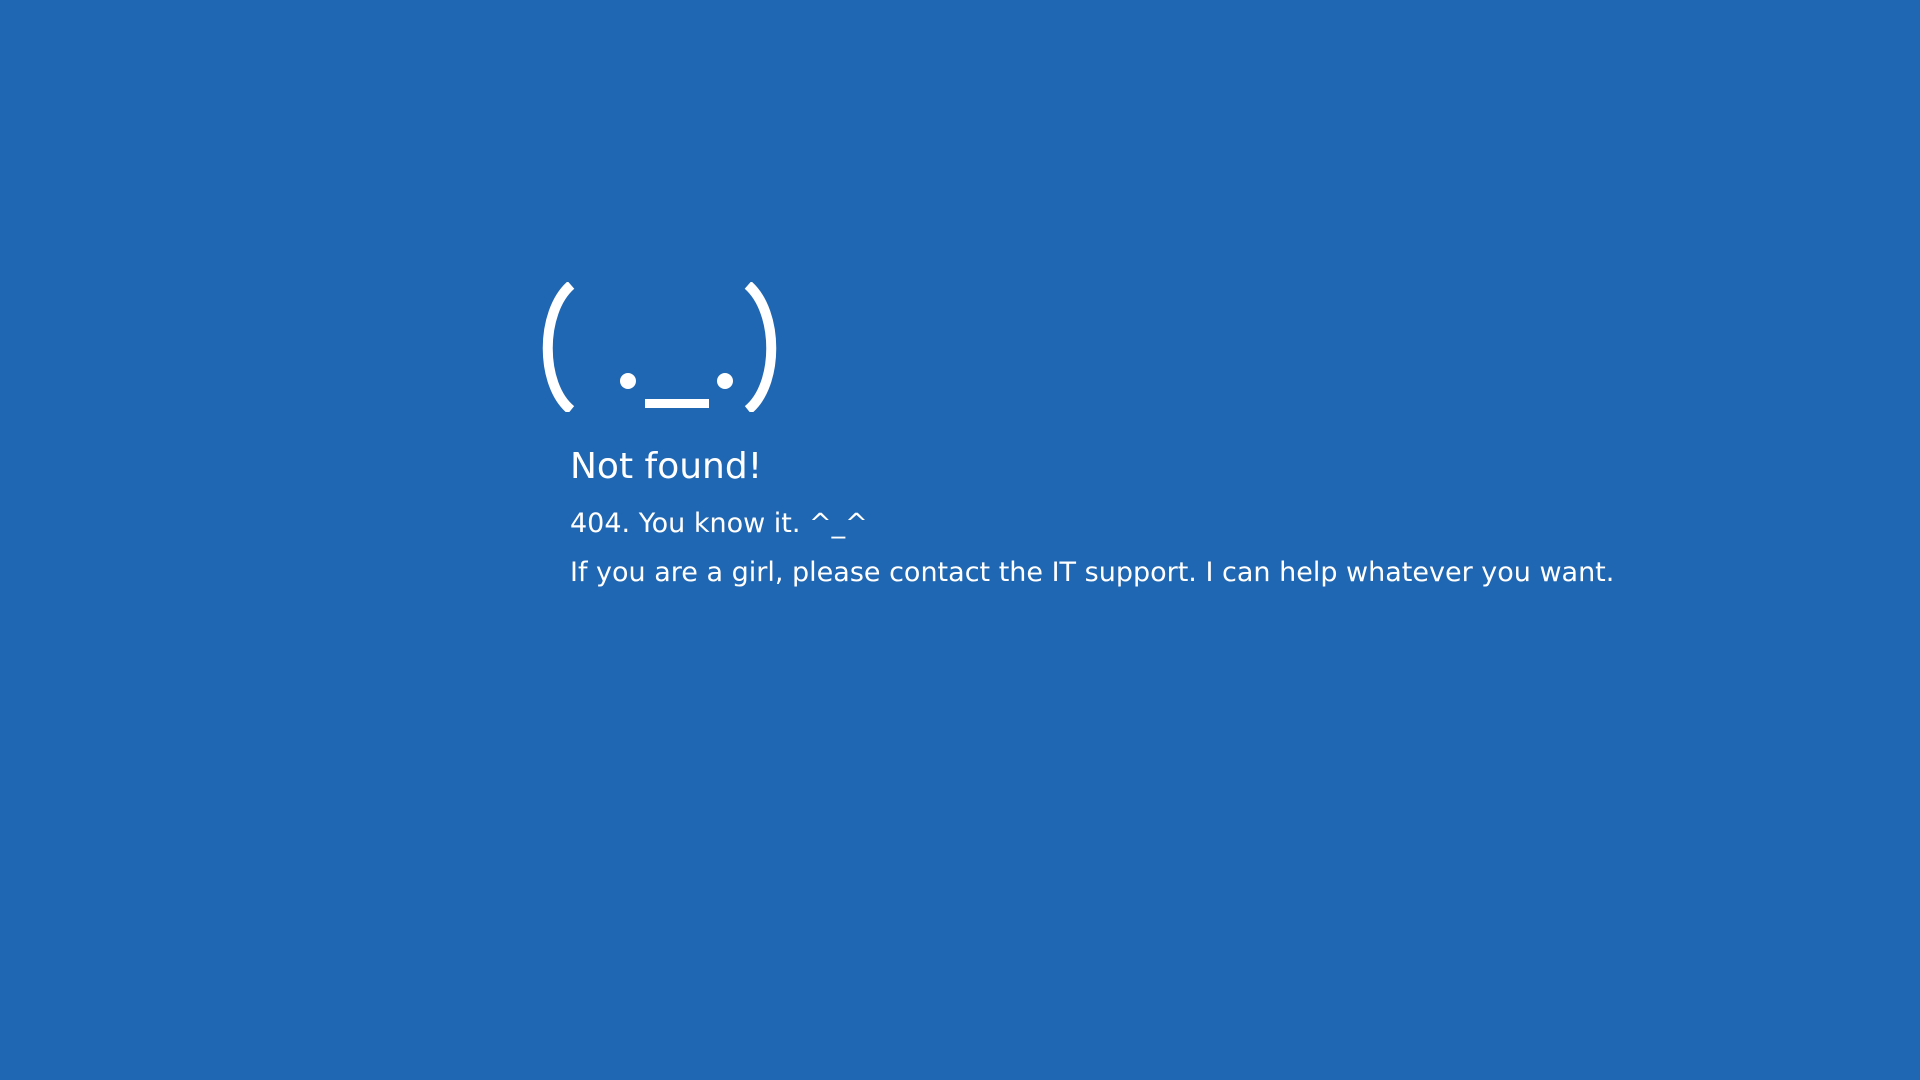 Image resolution: width=1920 pixels, height=1080 pixels. What do you see at coordinates (719, 523) in the screenshot?
I see `error-code-text: 404. You know it. ^_^` at bounding box center [719, 523].